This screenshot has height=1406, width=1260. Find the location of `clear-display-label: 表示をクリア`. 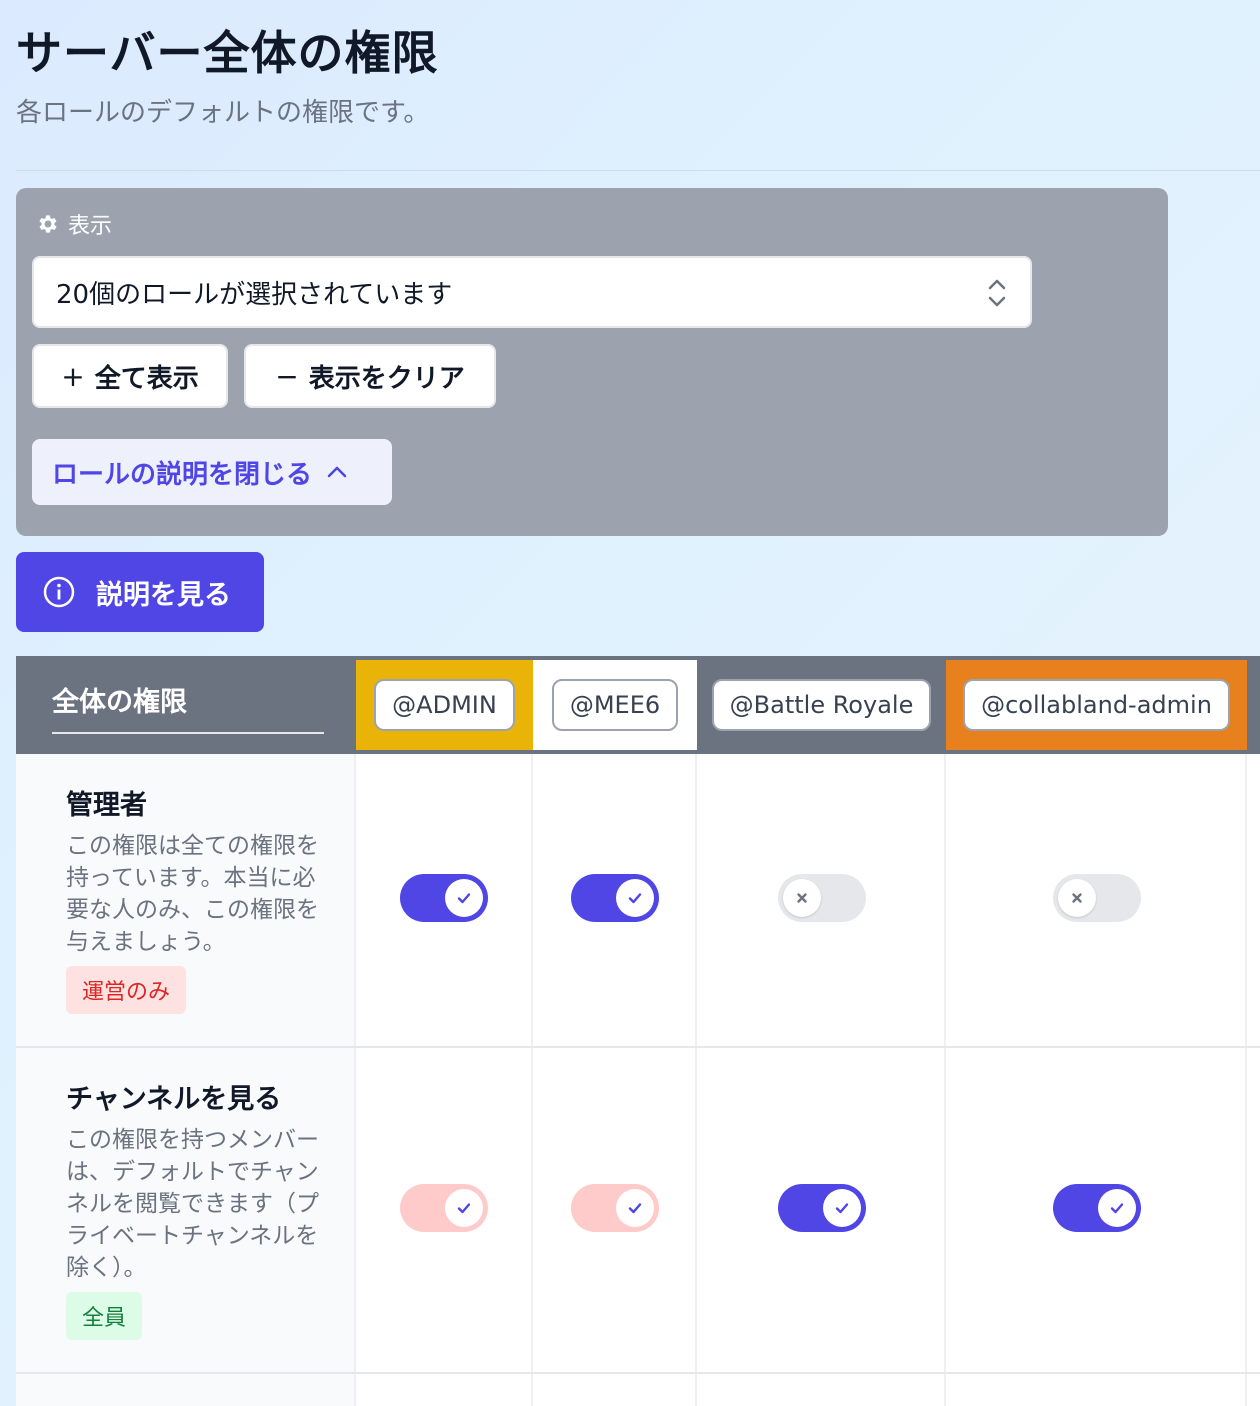

clear-display-label: 表示をクリア is located at coordinates (386, 378).